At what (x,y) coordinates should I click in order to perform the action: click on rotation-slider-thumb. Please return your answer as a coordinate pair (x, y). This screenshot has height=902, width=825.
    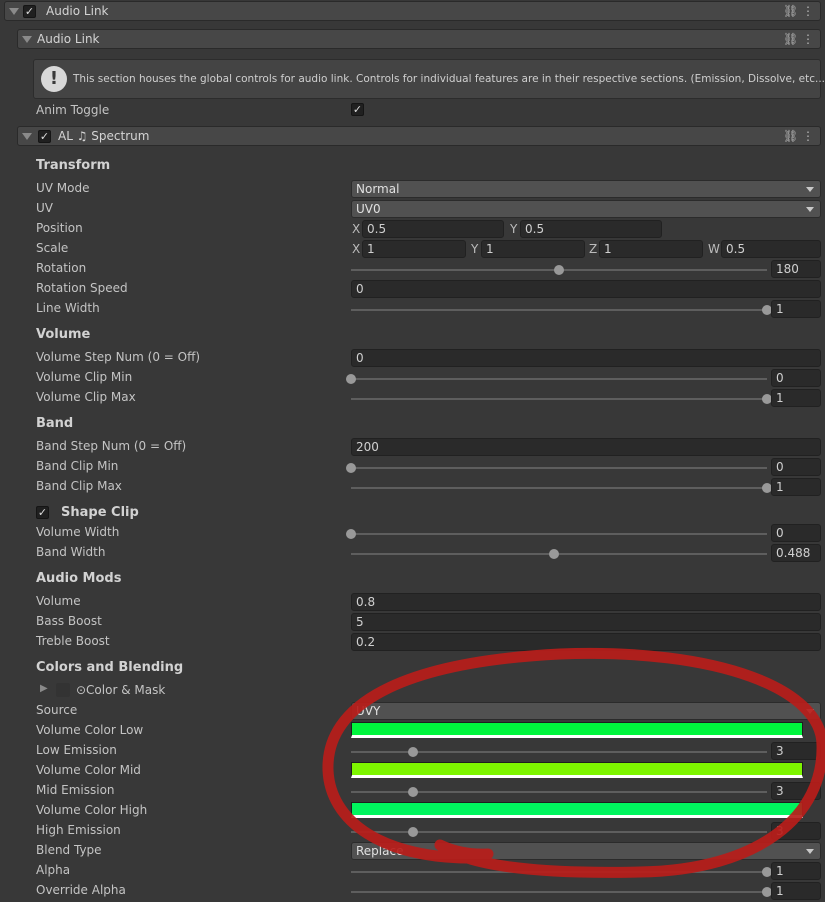
    Looking at the image, I should click on (559, 270).